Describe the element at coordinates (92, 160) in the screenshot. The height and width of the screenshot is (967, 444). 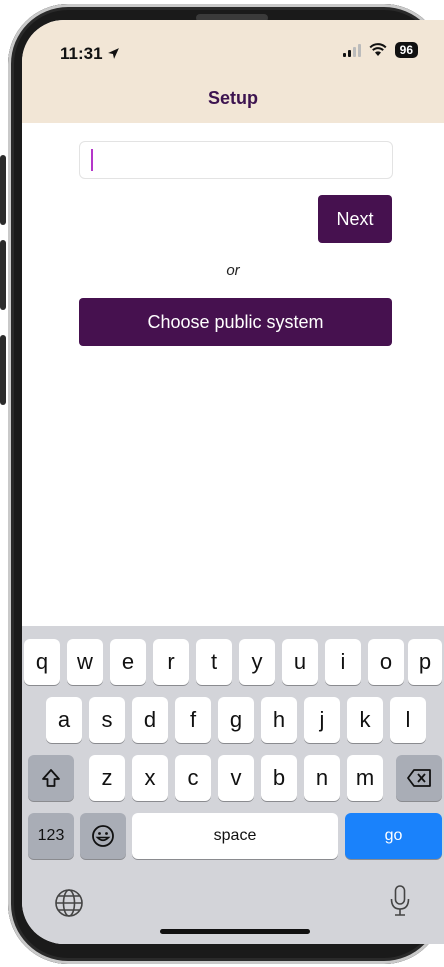
I see `text-cursor` at that location.